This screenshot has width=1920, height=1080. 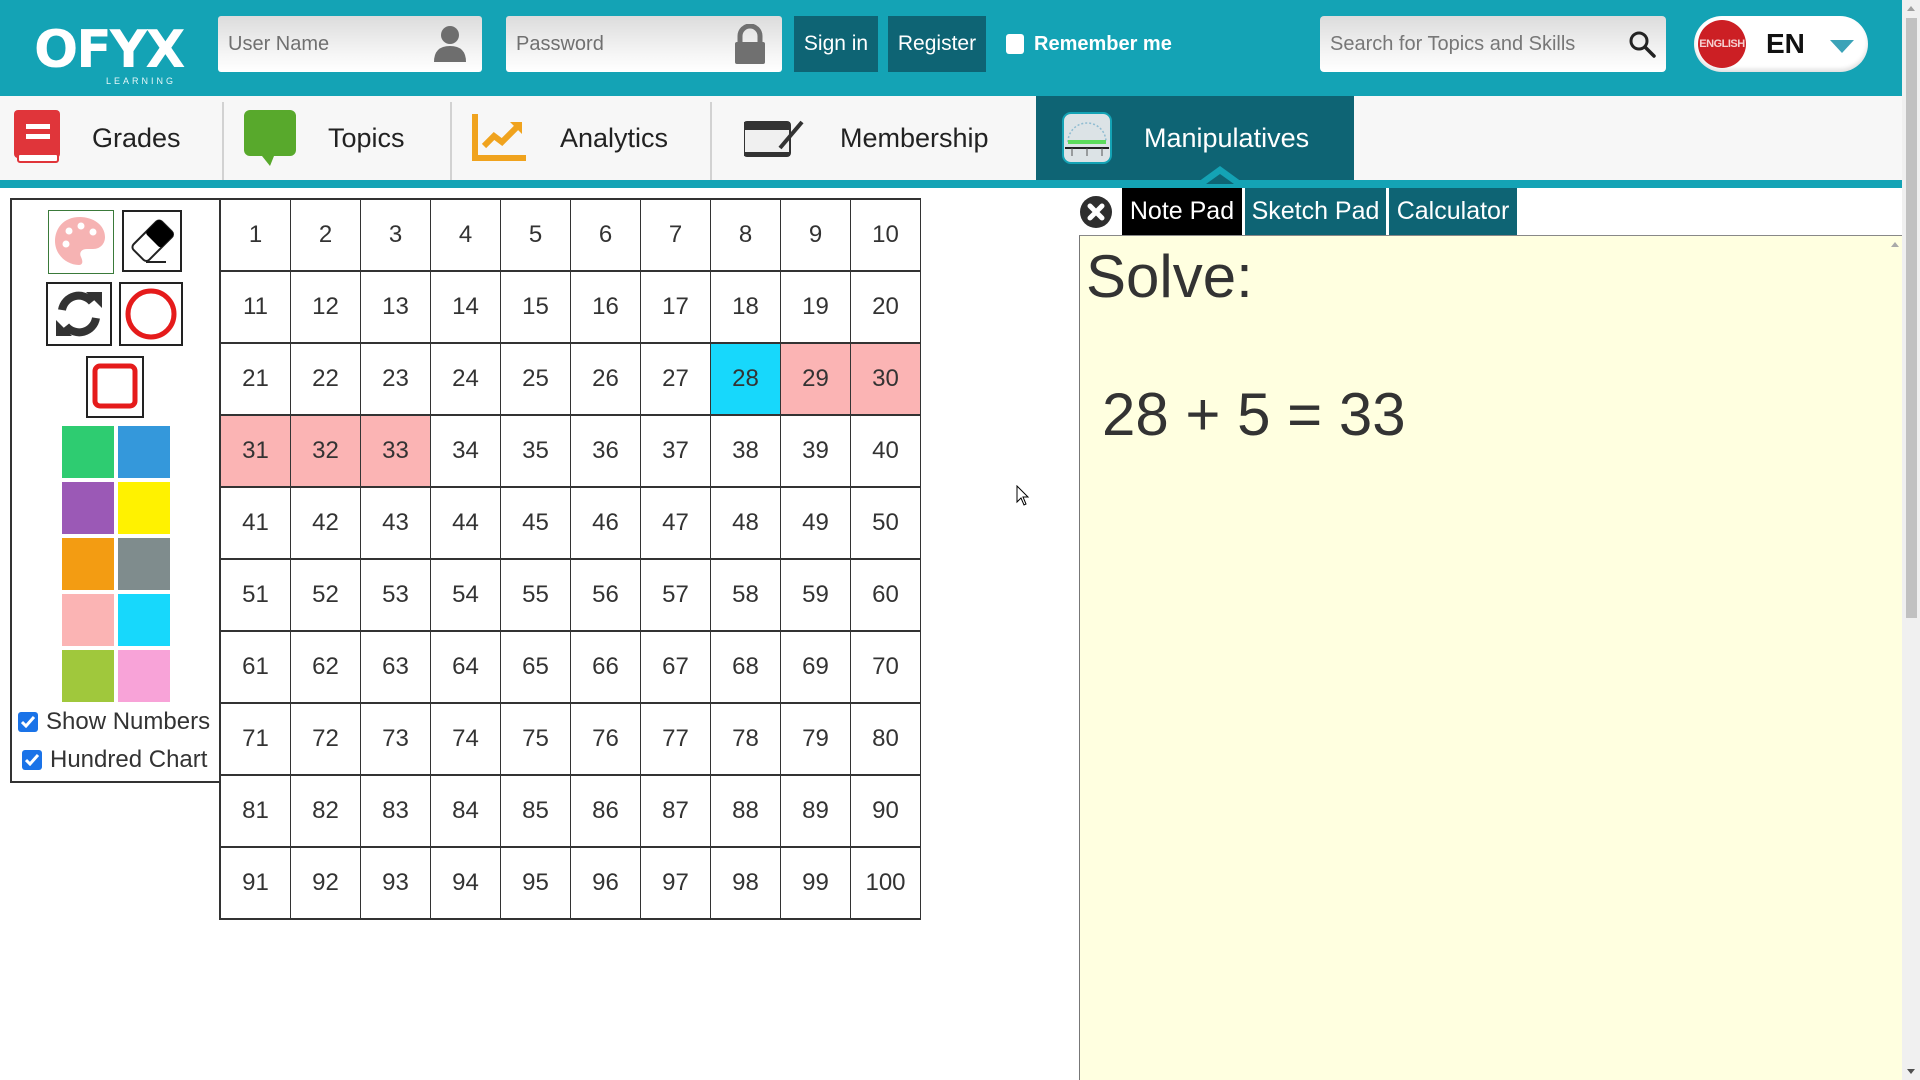 I want to click on chart-cell-44: 44, so click(x=466, y=524).